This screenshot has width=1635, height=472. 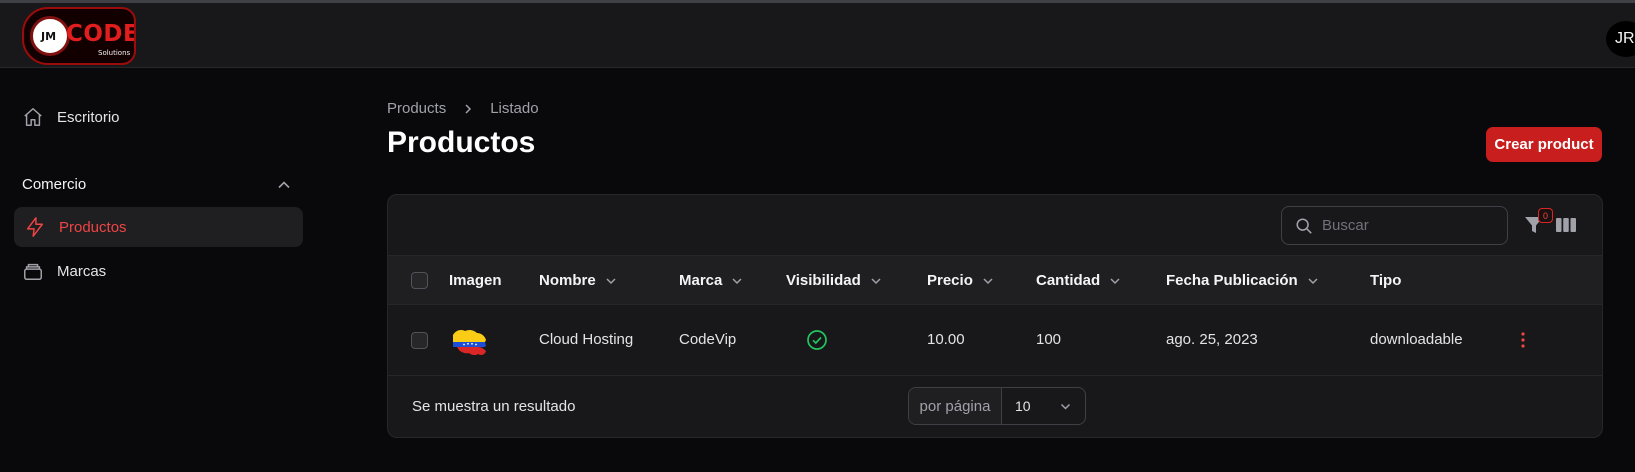 I want to click on cell-precio: 10.00, so click(x=946, y=339).